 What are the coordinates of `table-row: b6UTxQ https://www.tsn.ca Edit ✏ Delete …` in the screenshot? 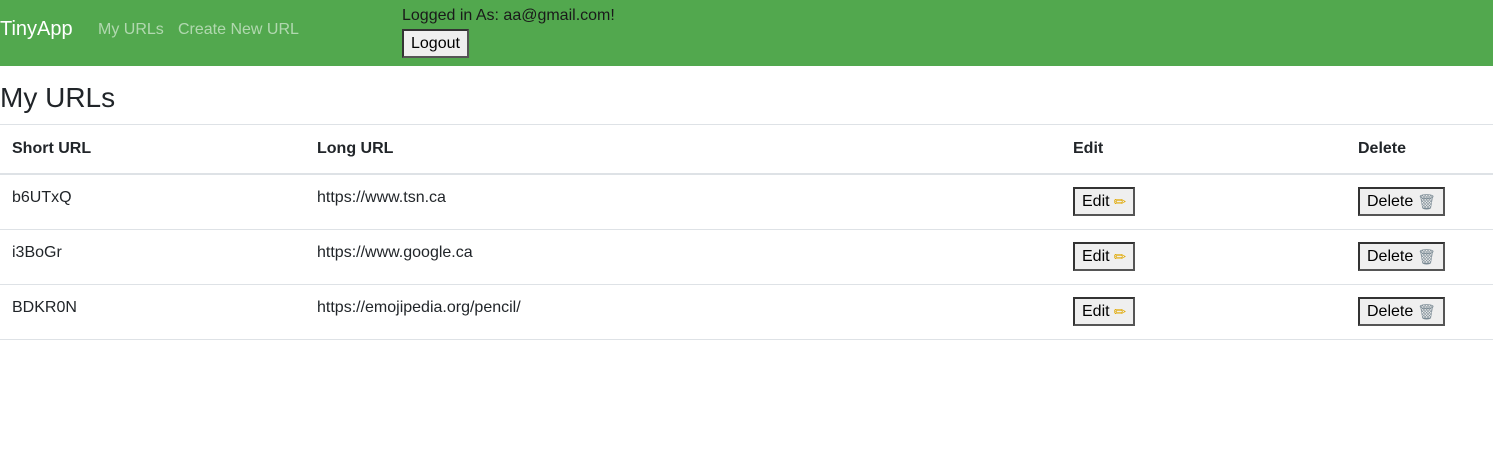 It's located at (746, 202).